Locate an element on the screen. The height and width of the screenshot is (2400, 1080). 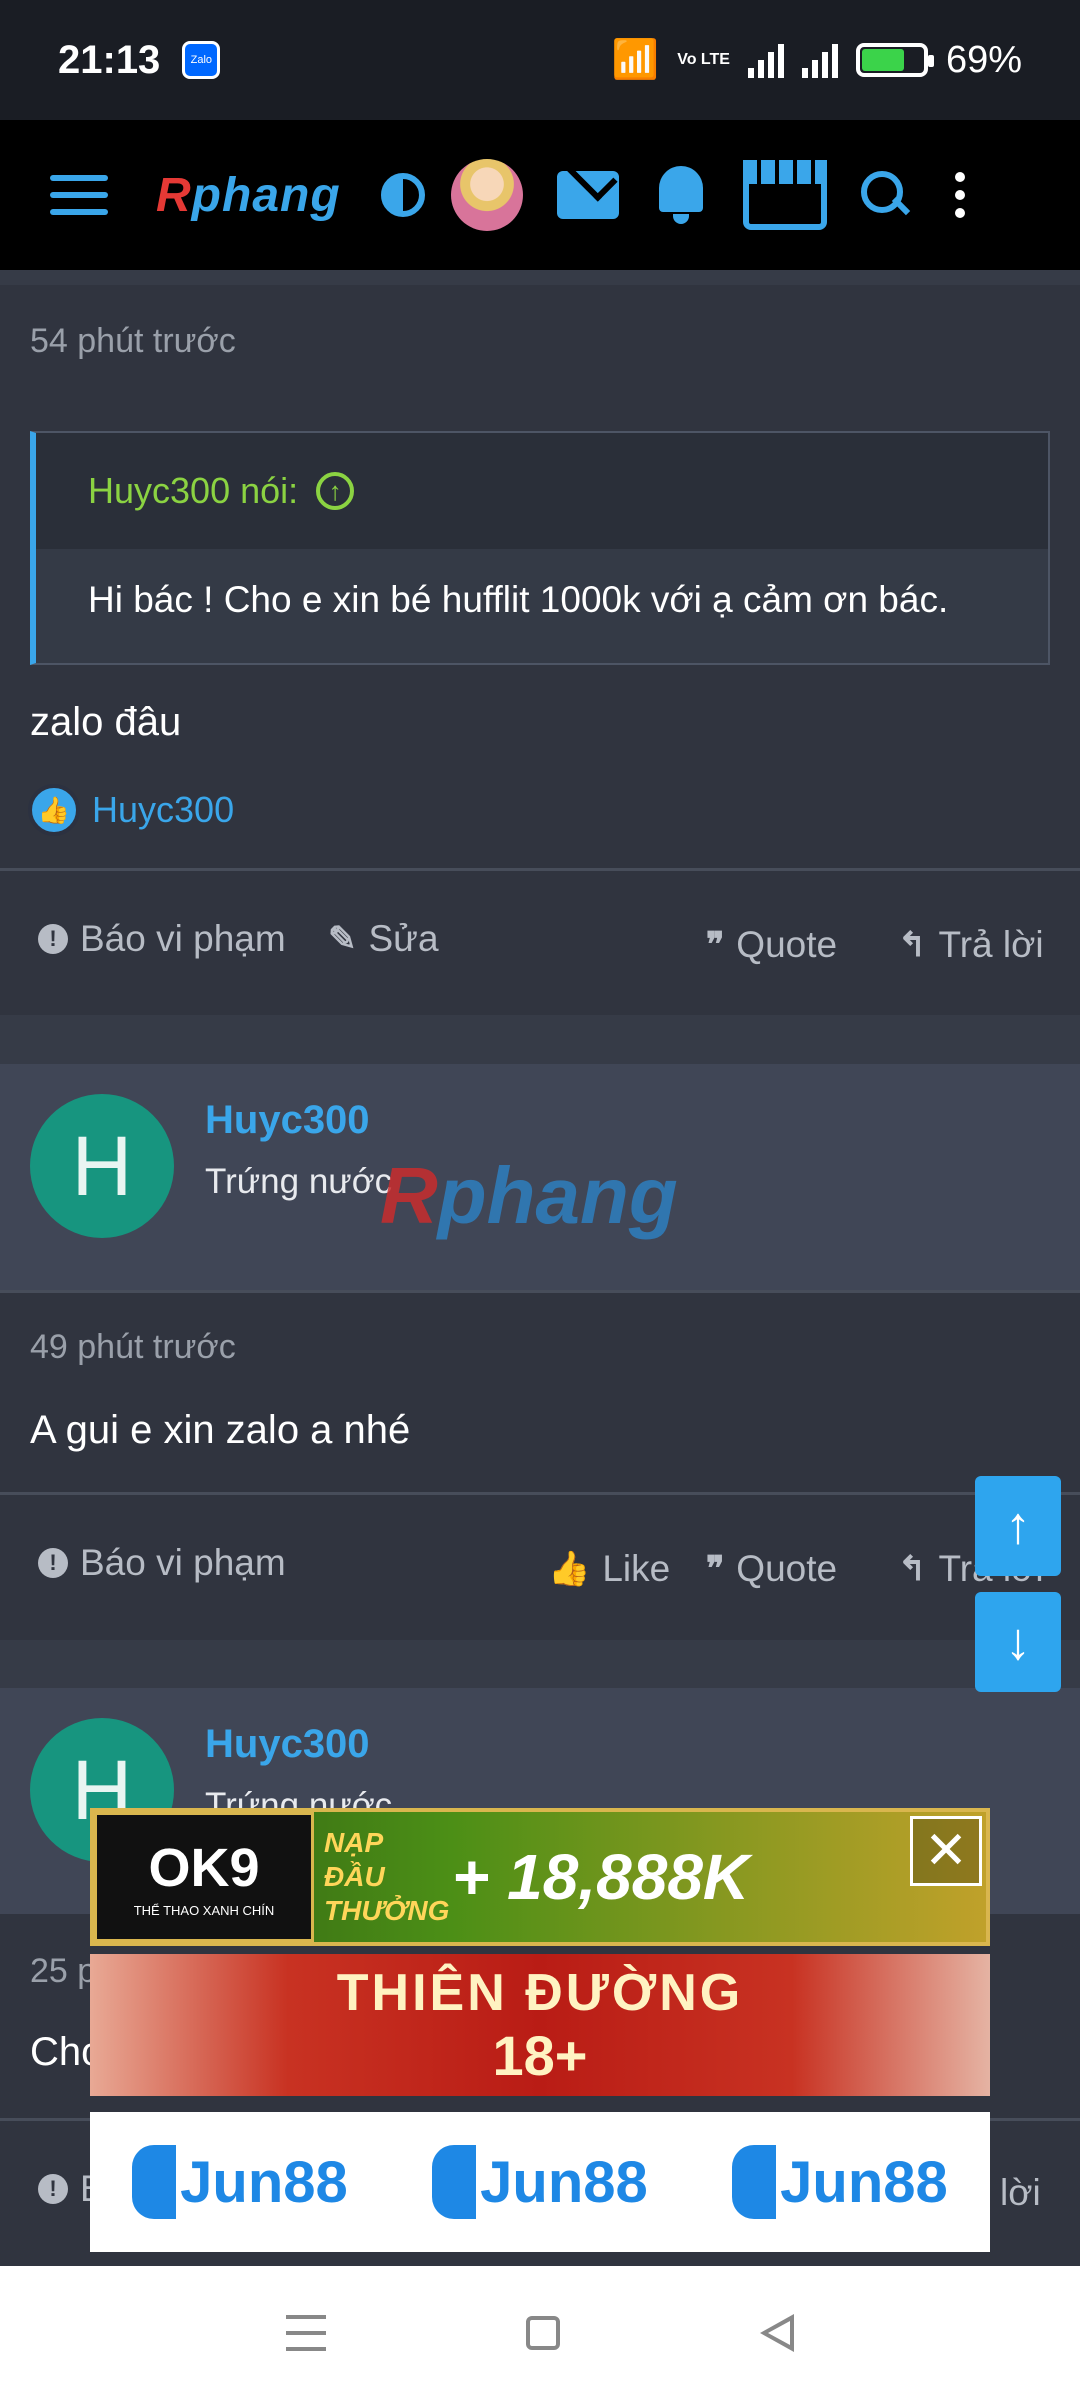
ad-promo-amount: + 18,888K is located at coordinates (601, 1877).